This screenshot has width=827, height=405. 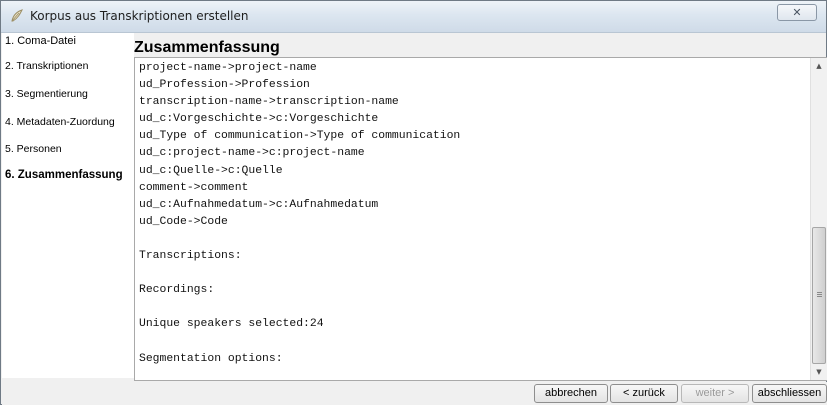 What do you see at coordinates (259, 119) in the screenshot?
I see `summary-line: ud_c:Vorgeschichte->c:Vorgeschichte` at bounding box center [259, 119].